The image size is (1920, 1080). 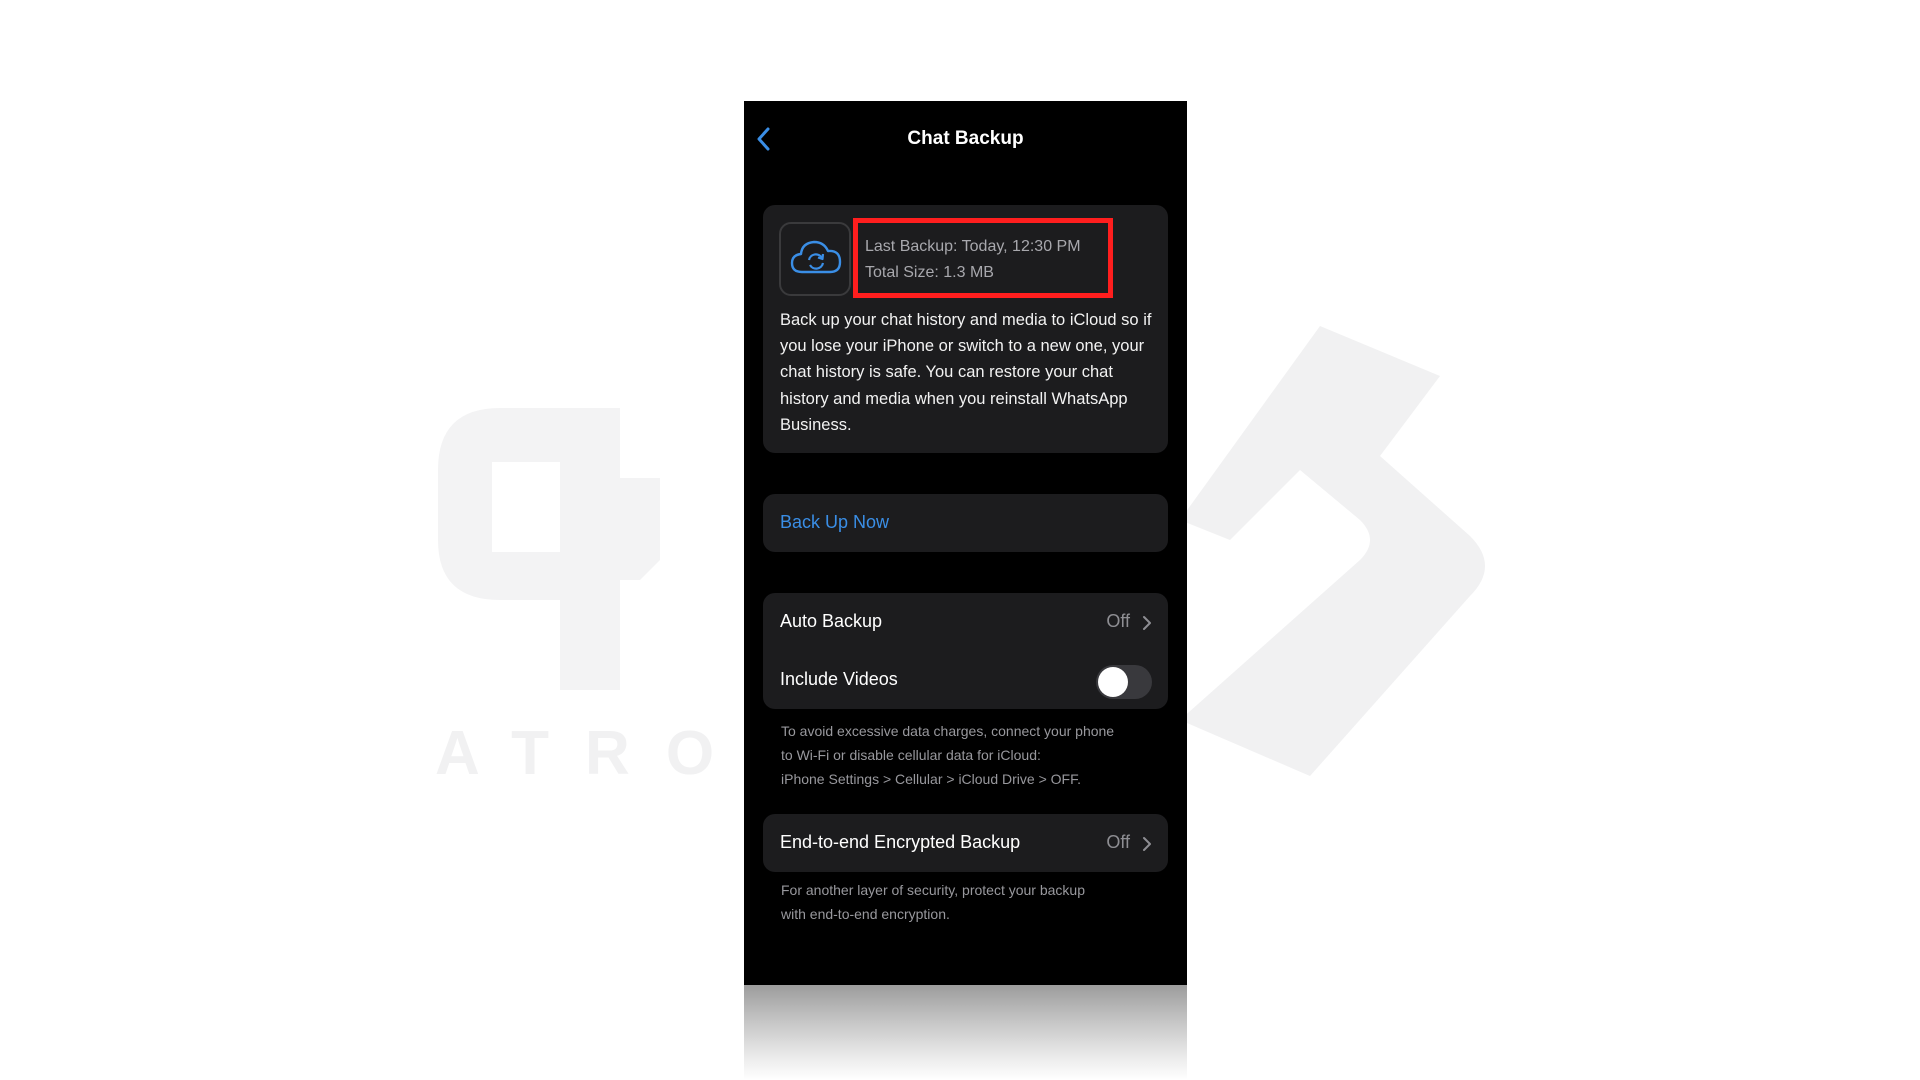 What do you see at coordinates (900, 842) in the screenshot?
I see `e2e-backup-label: End-to-end Encrypted Backup` at bounding box center [900, 842].